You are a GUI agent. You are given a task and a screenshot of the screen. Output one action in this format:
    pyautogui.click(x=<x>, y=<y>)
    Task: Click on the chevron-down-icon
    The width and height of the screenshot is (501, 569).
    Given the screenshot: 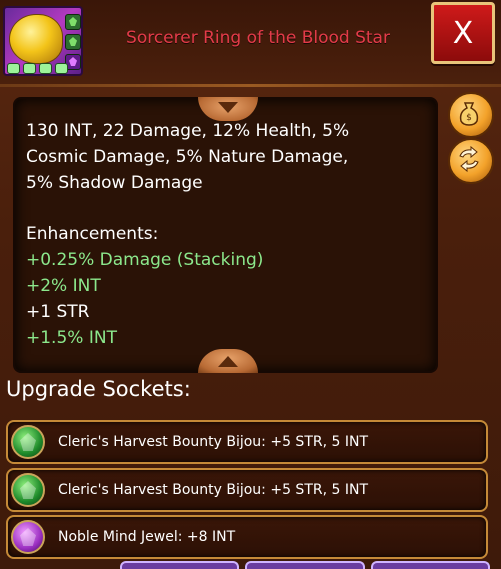 What is the action you would take?
    pyautogui.click(x=228, y=107)
    